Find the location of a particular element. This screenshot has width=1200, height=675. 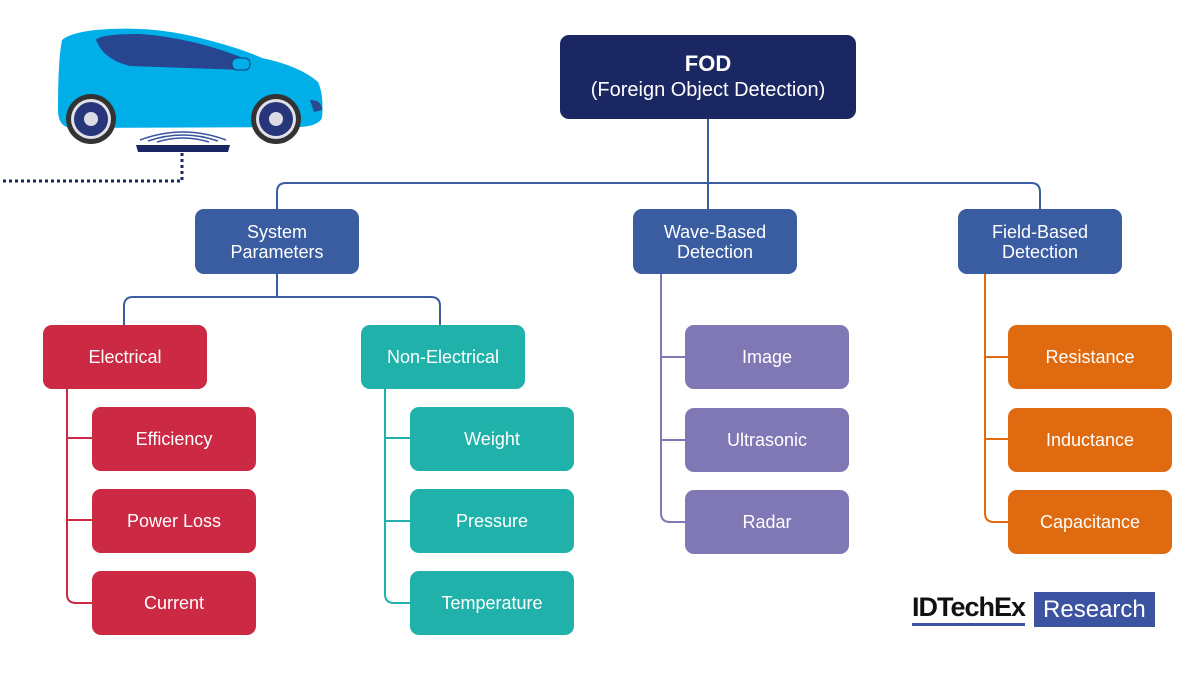

subgroup-label: Electrical is located at coordinates (125, 356).